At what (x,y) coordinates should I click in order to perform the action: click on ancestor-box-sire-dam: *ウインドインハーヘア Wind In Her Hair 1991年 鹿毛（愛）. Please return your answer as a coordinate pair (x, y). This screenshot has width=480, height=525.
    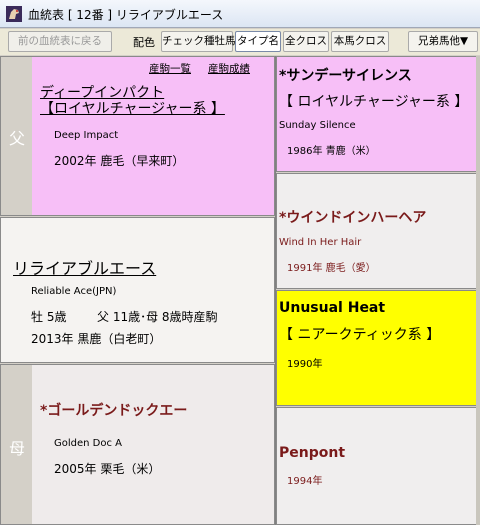
    Looking at the image, I should click on (376, 231).